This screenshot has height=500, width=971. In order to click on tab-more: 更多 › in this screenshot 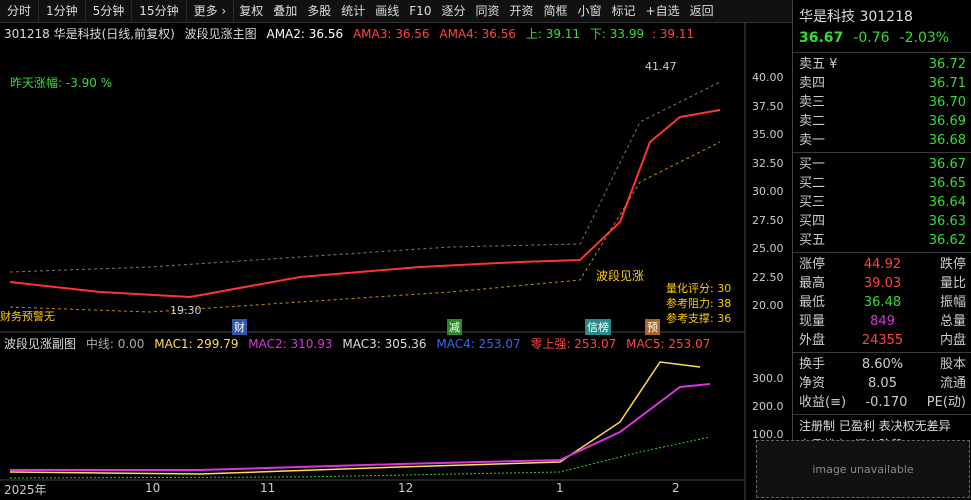, I will do `click(211, 11)`.